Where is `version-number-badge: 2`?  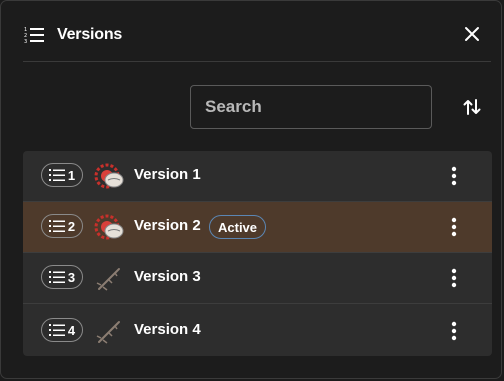
version-number-badge: 2 is located at coordinates (62, 226).